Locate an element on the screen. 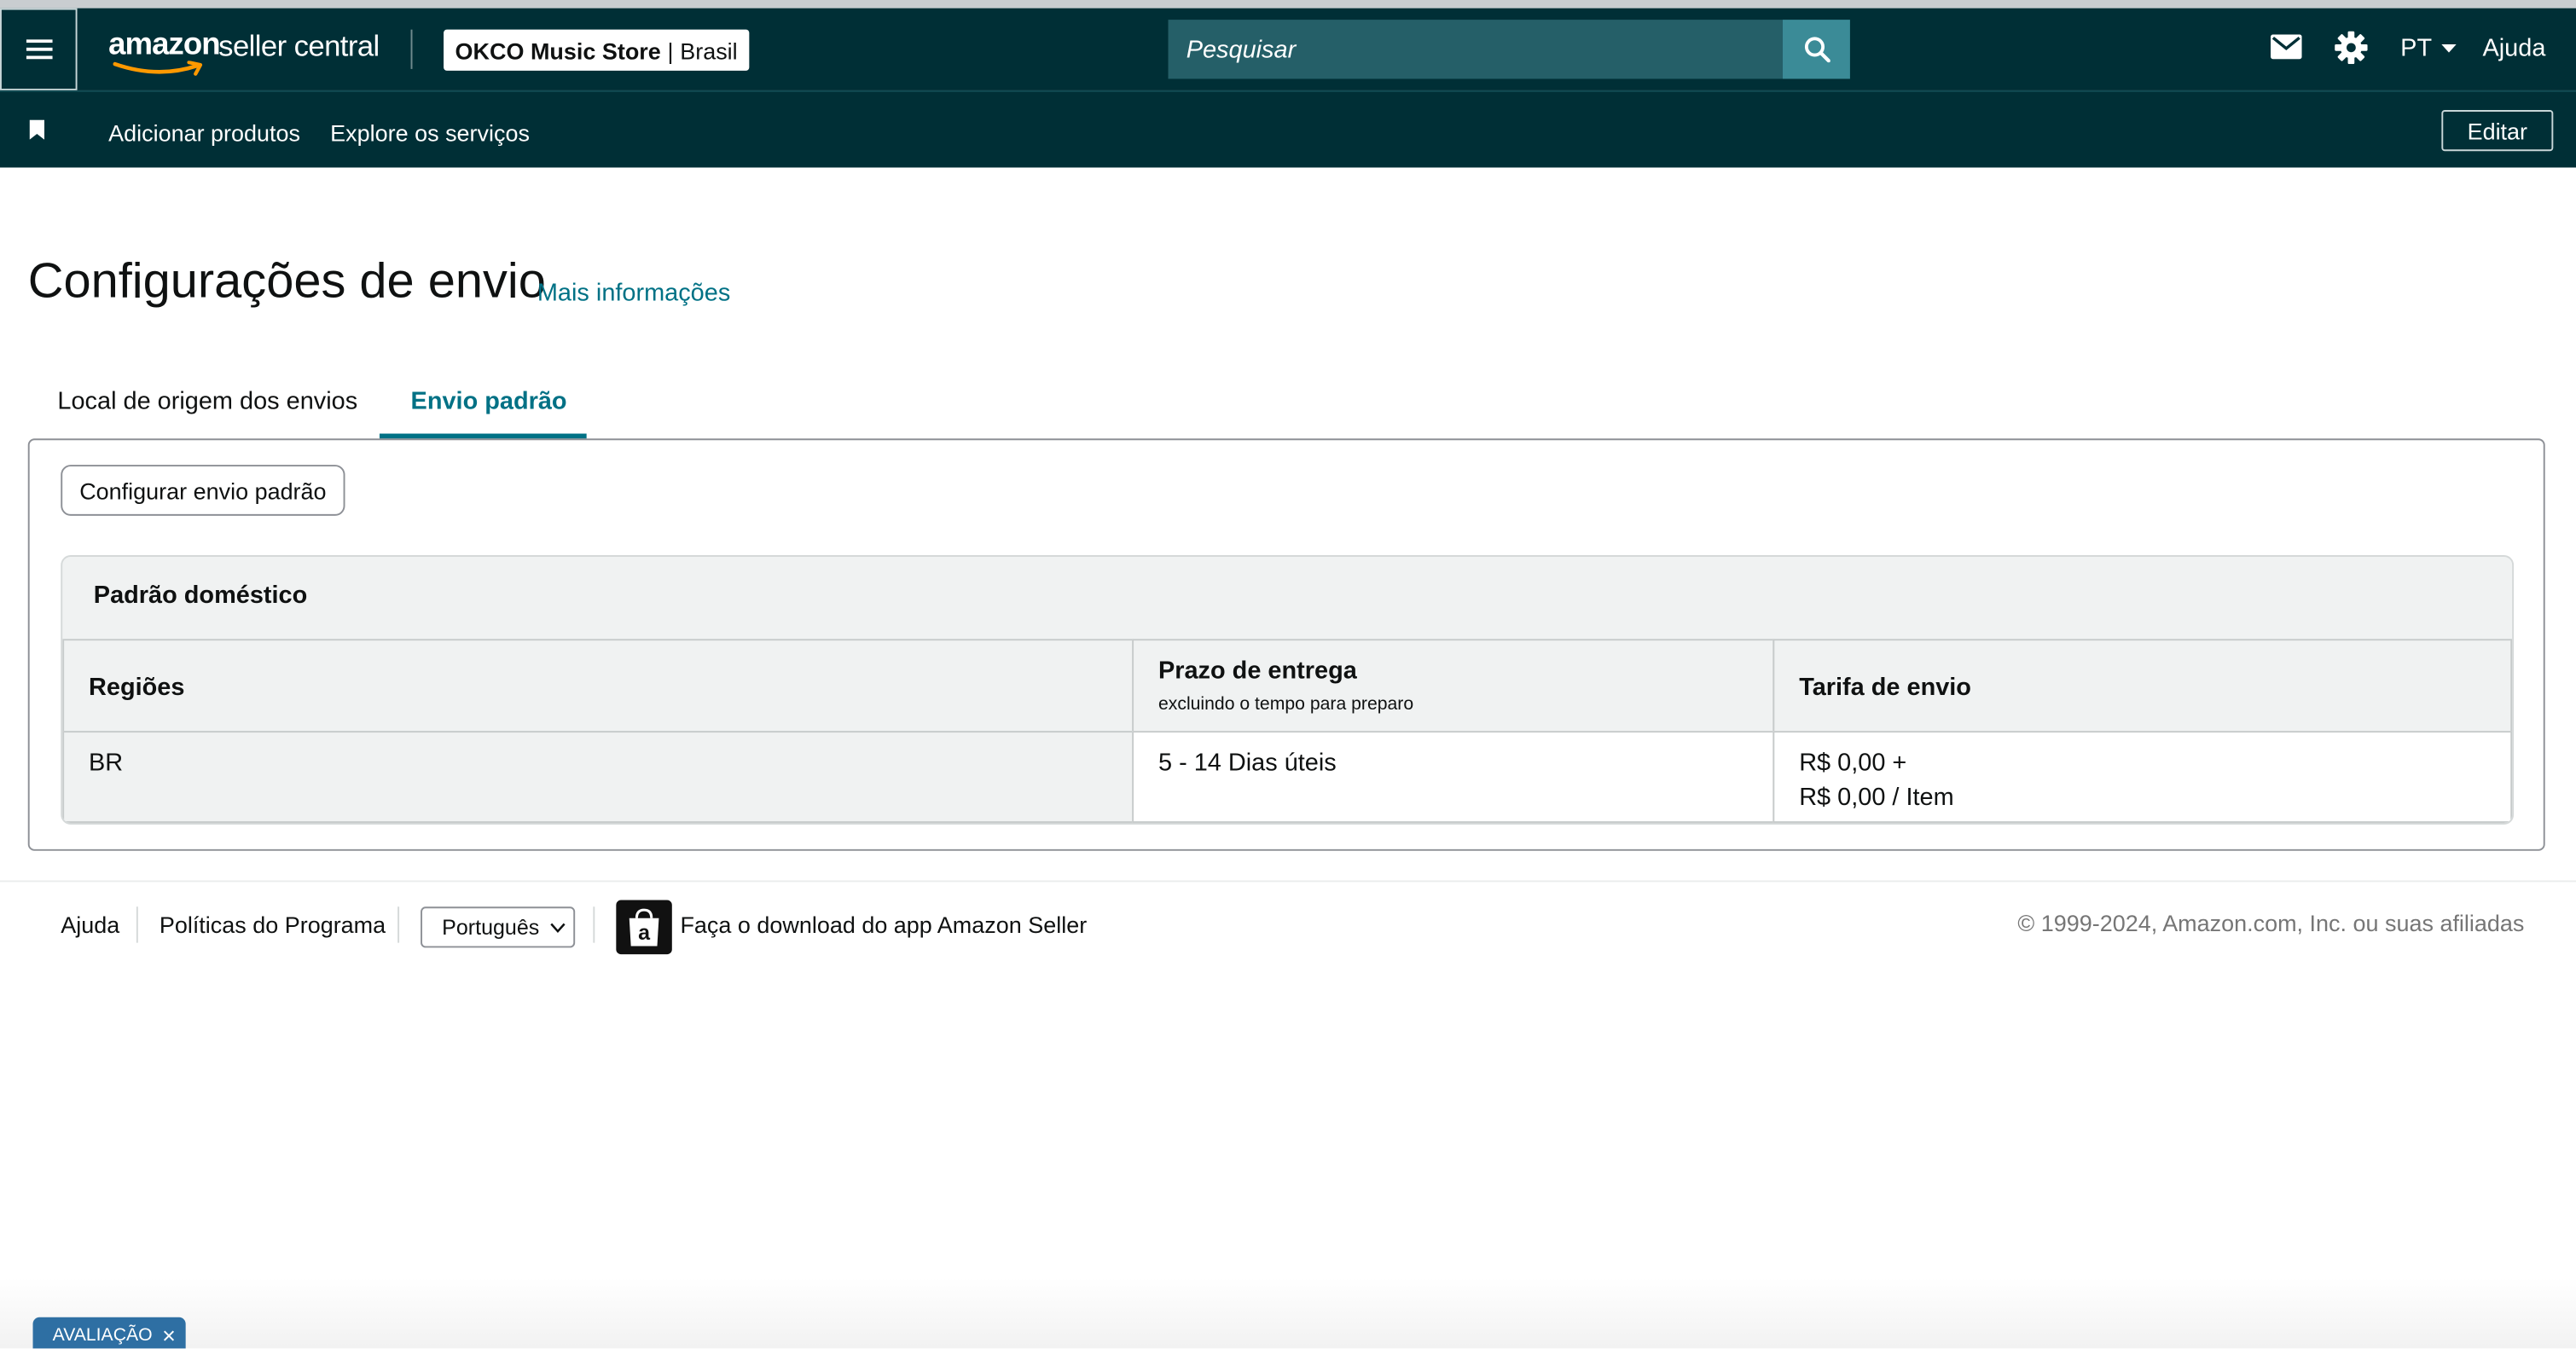 The width and height of the screenshot is (2576, 1349). search-bar is located at coordinates (1509, 49).